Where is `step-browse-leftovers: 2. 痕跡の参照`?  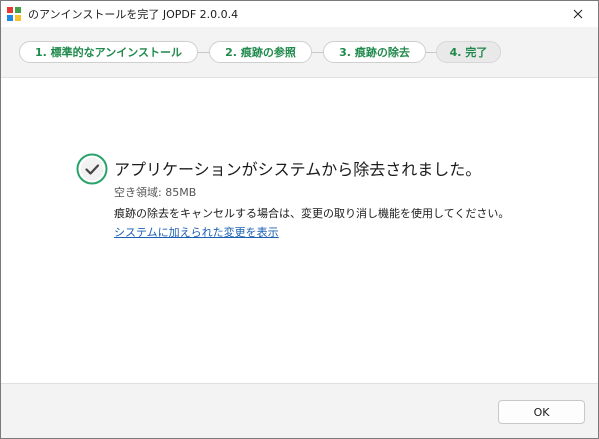
step-browse-leftovers: 2. 痕跡の参照 is located at coordinates (260, 52).